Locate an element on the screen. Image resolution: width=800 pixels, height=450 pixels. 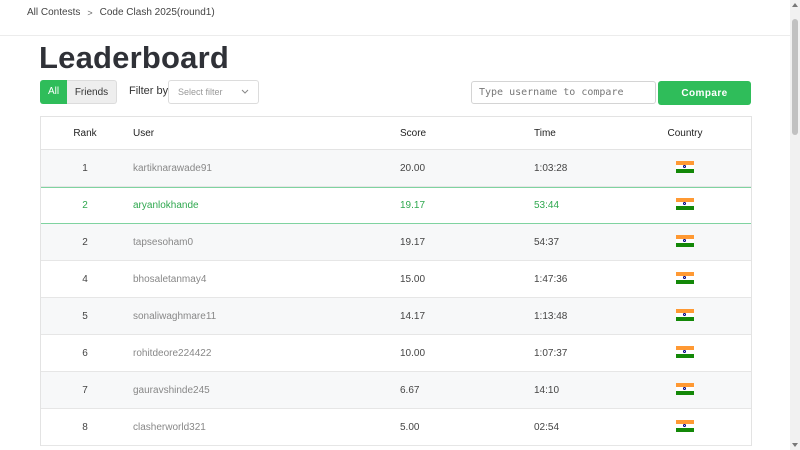
table-row: 1 kartiknarawade91 20.00 1:03:28 is located at coordinates (396, 168).